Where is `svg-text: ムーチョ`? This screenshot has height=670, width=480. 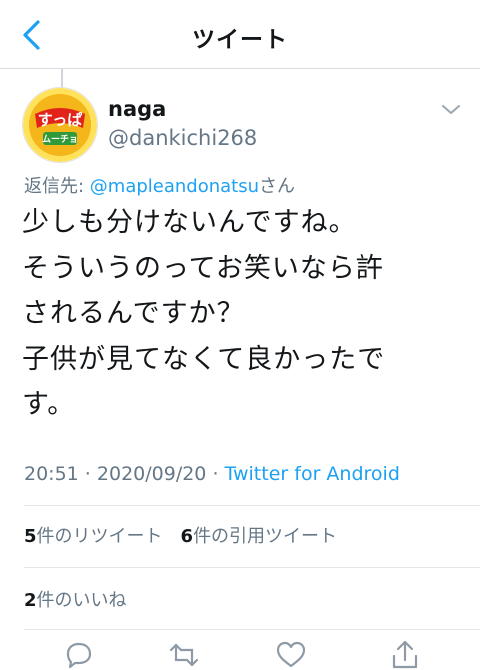
svg-text: ムーチョ is located at coordinates (60, 139).